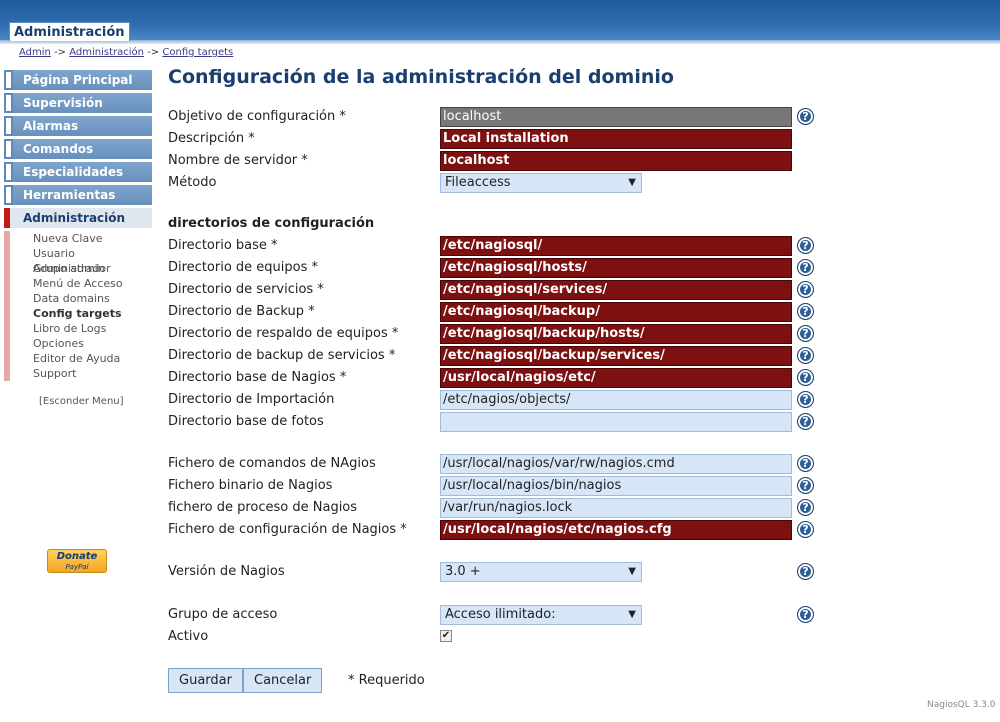  What do you see at coordinates (78, 358) in the screenshot?
I see `submenu-item-editor-de-ayuda: Editor de Ayuda` at bounding box center [78, 358].